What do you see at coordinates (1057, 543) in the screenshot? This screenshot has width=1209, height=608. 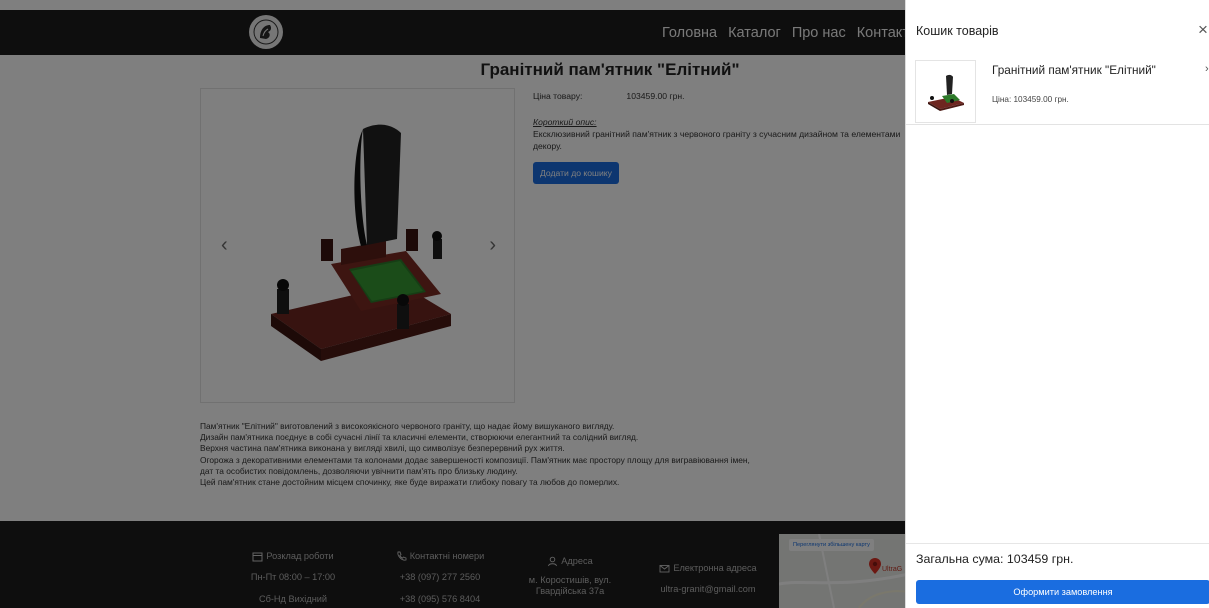 I see `cart-divider` at bounding box center [1057, 543].